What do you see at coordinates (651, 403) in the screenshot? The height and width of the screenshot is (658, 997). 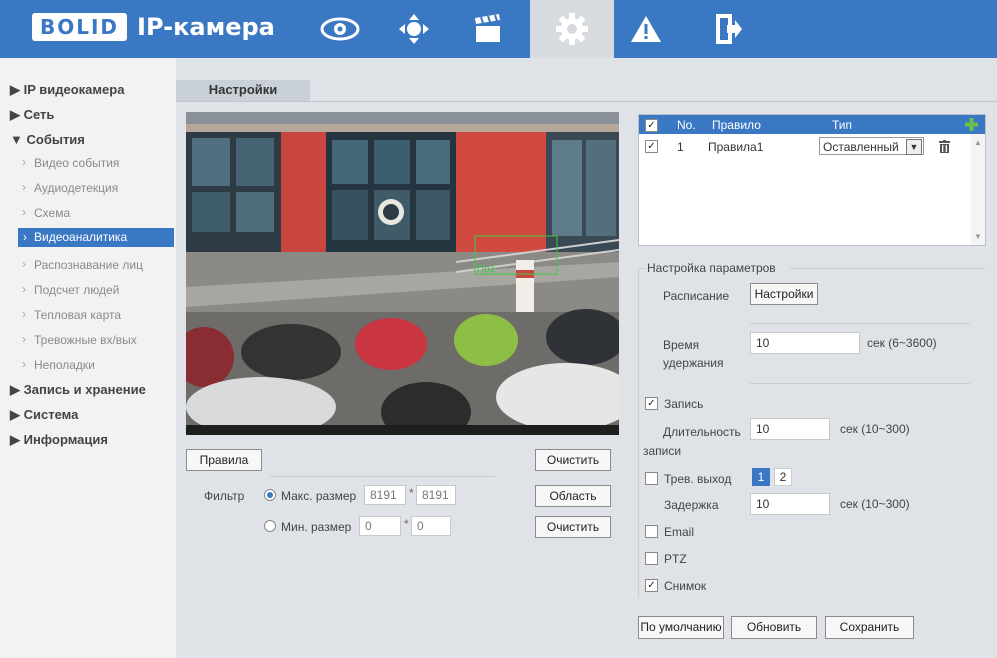 I see `record-checkbox: ✓` at bounding box center [651, 403].